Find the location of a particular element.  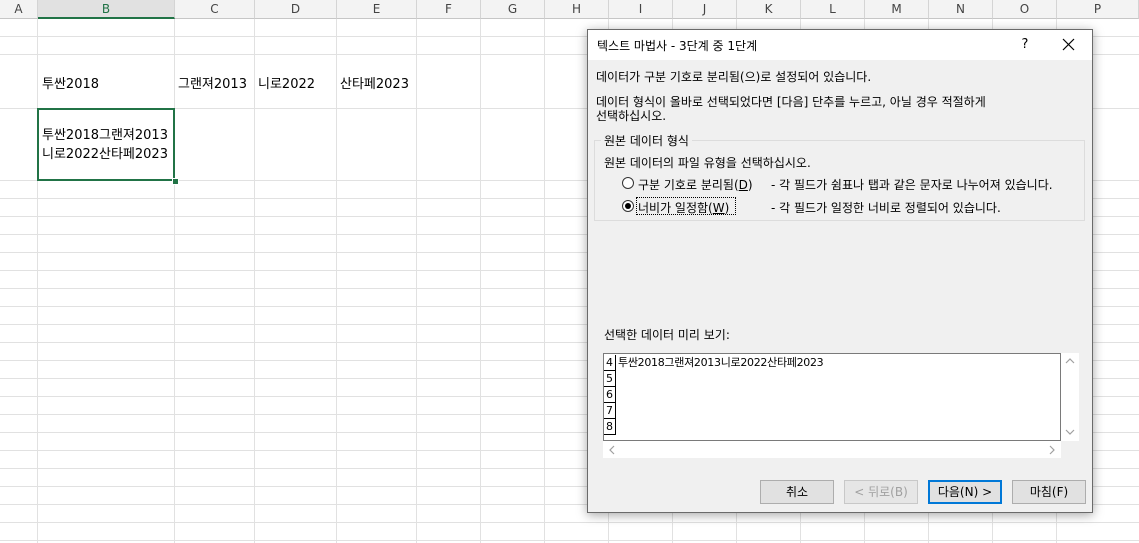

close-icon is located at coordinates (1068, 44).